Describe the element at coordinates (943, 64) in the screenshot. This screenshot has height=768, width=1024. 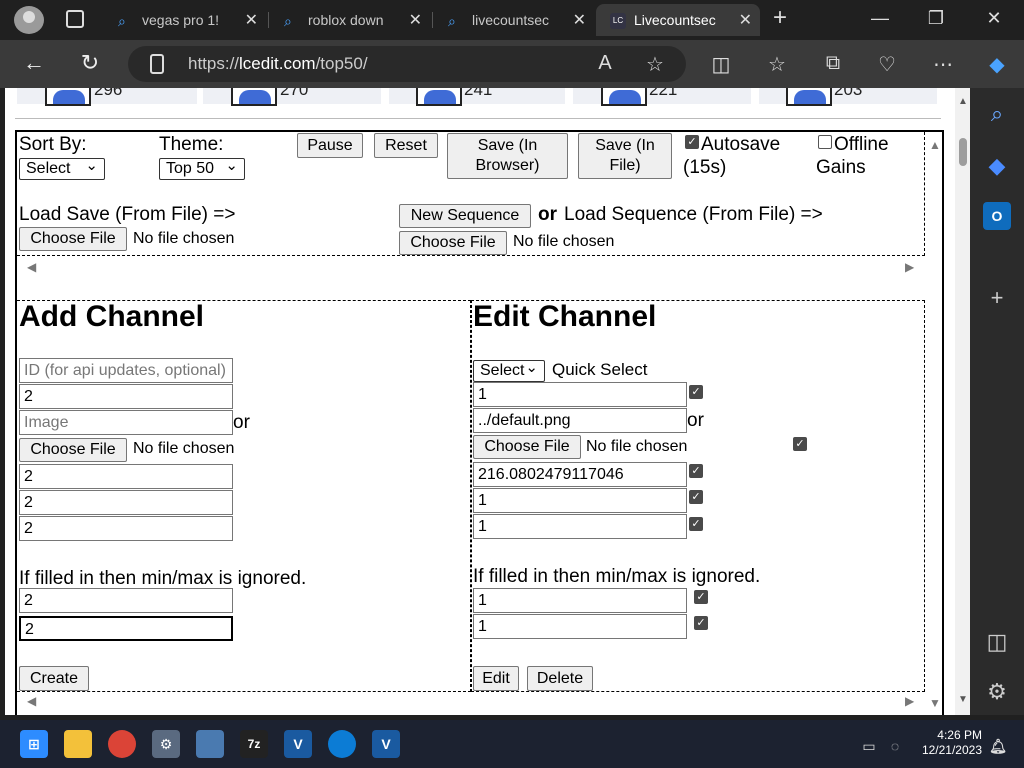
I see `more-menu-icon: ⋯` at that location.